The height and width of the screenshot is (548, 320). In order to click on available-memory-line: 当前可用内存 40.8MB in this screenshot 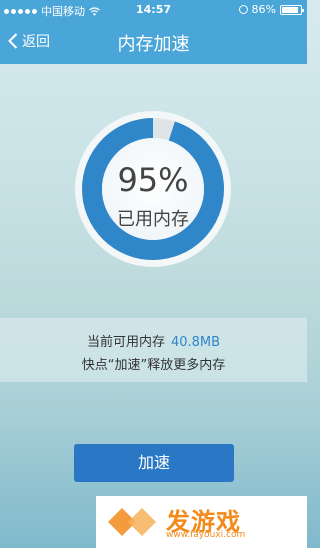, I will do `click(153, 340)`.